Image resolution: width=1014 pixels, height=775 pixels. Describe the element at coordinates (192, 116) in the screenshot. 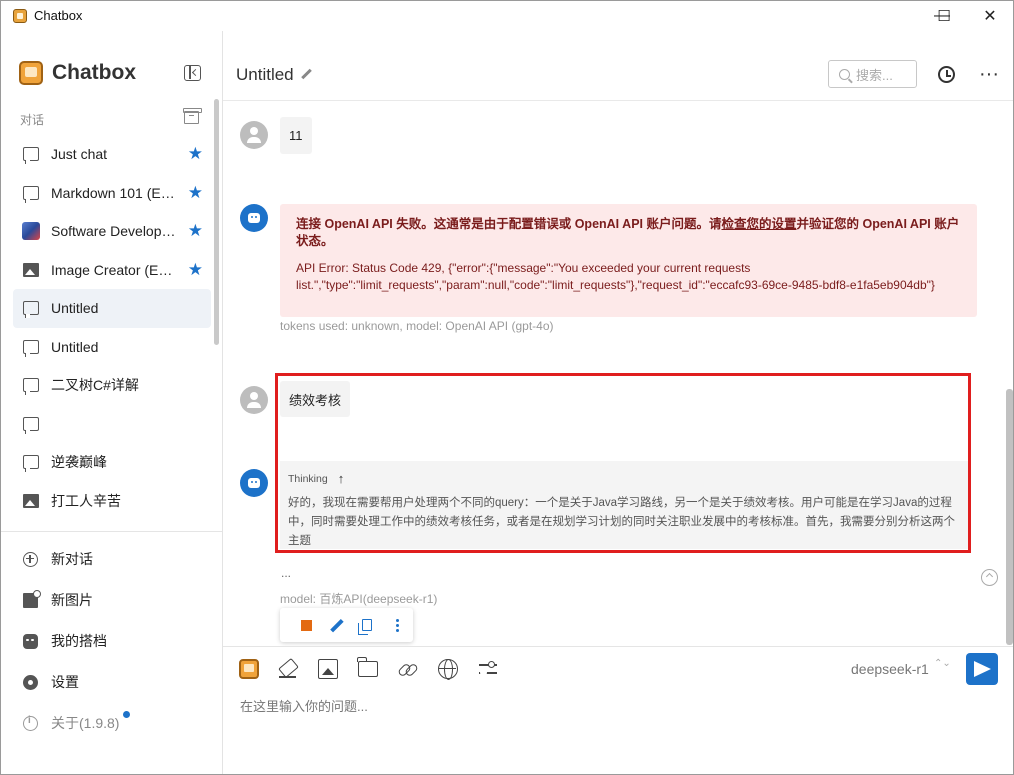

I see `archive-icon` at that location.